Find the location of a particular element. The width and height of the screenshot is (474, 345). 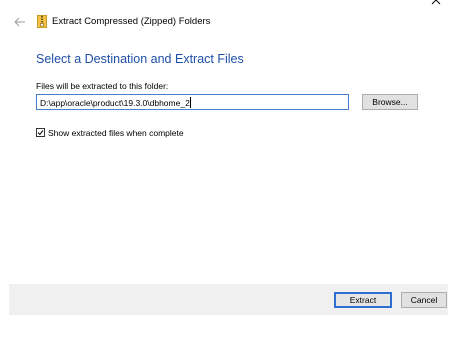

extract-button: Extract is located at coordinates (363, 300).